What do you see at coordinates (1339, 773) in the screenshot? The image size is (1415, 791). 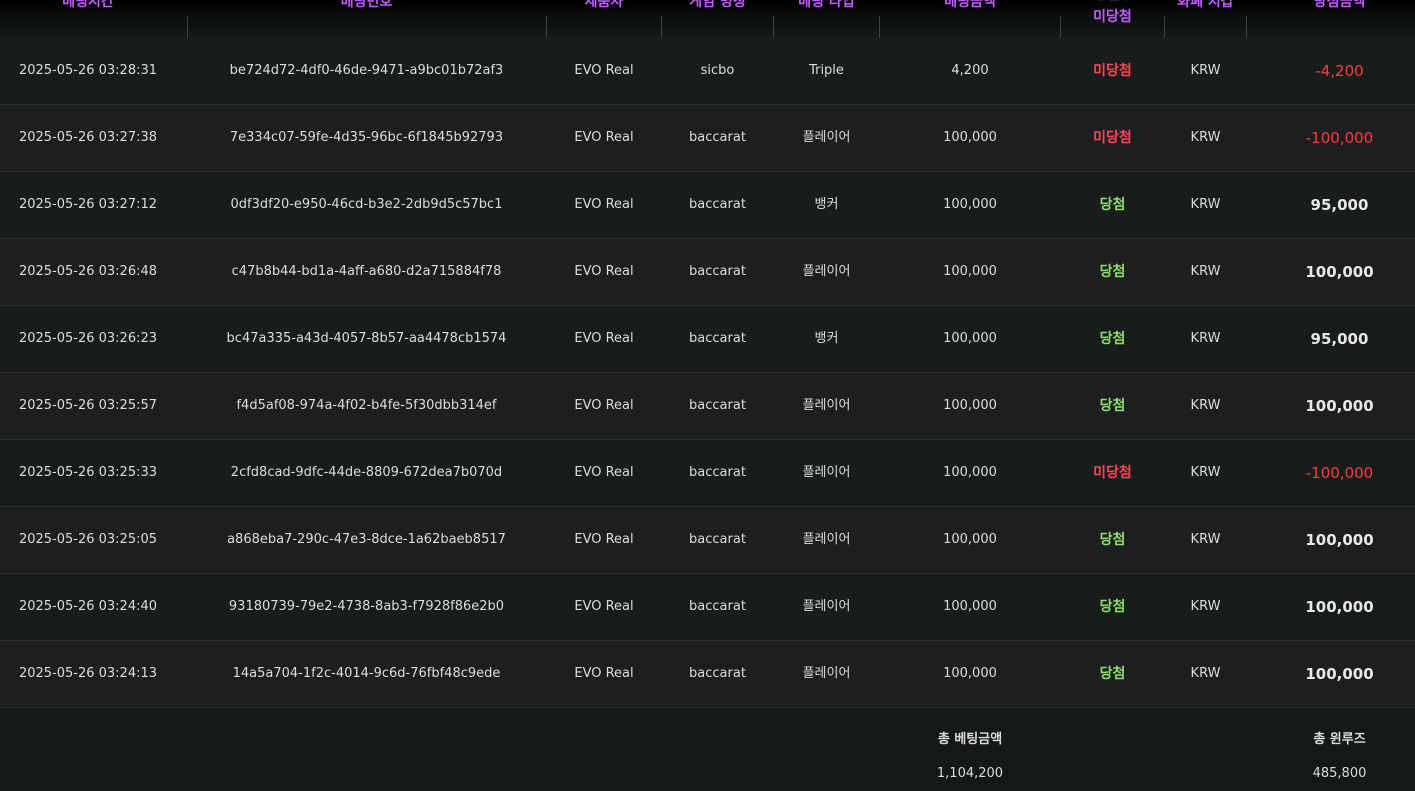 I see `total-winloss-value: 485,800` at bounding box center [1339, 773].